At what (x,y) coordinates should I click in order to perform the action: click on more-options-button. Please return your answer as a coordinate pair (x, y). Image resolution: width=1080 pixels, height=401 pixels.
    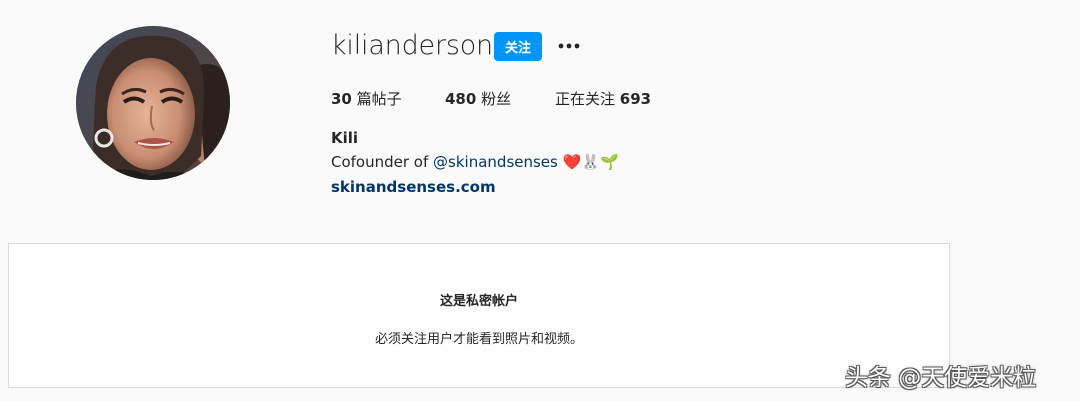
    Looking at the image, I should click on (569, 46).